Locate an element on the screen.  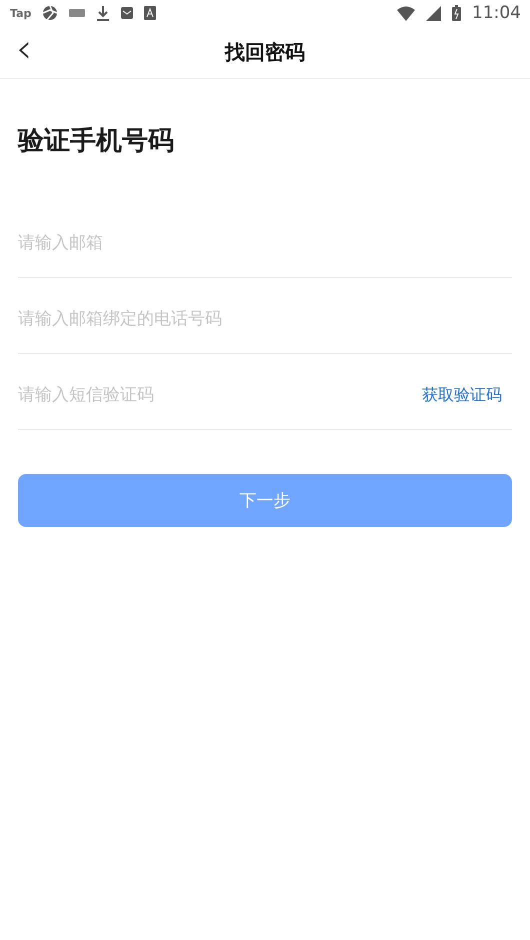
signal-icon is located at coordinates (433, 13).